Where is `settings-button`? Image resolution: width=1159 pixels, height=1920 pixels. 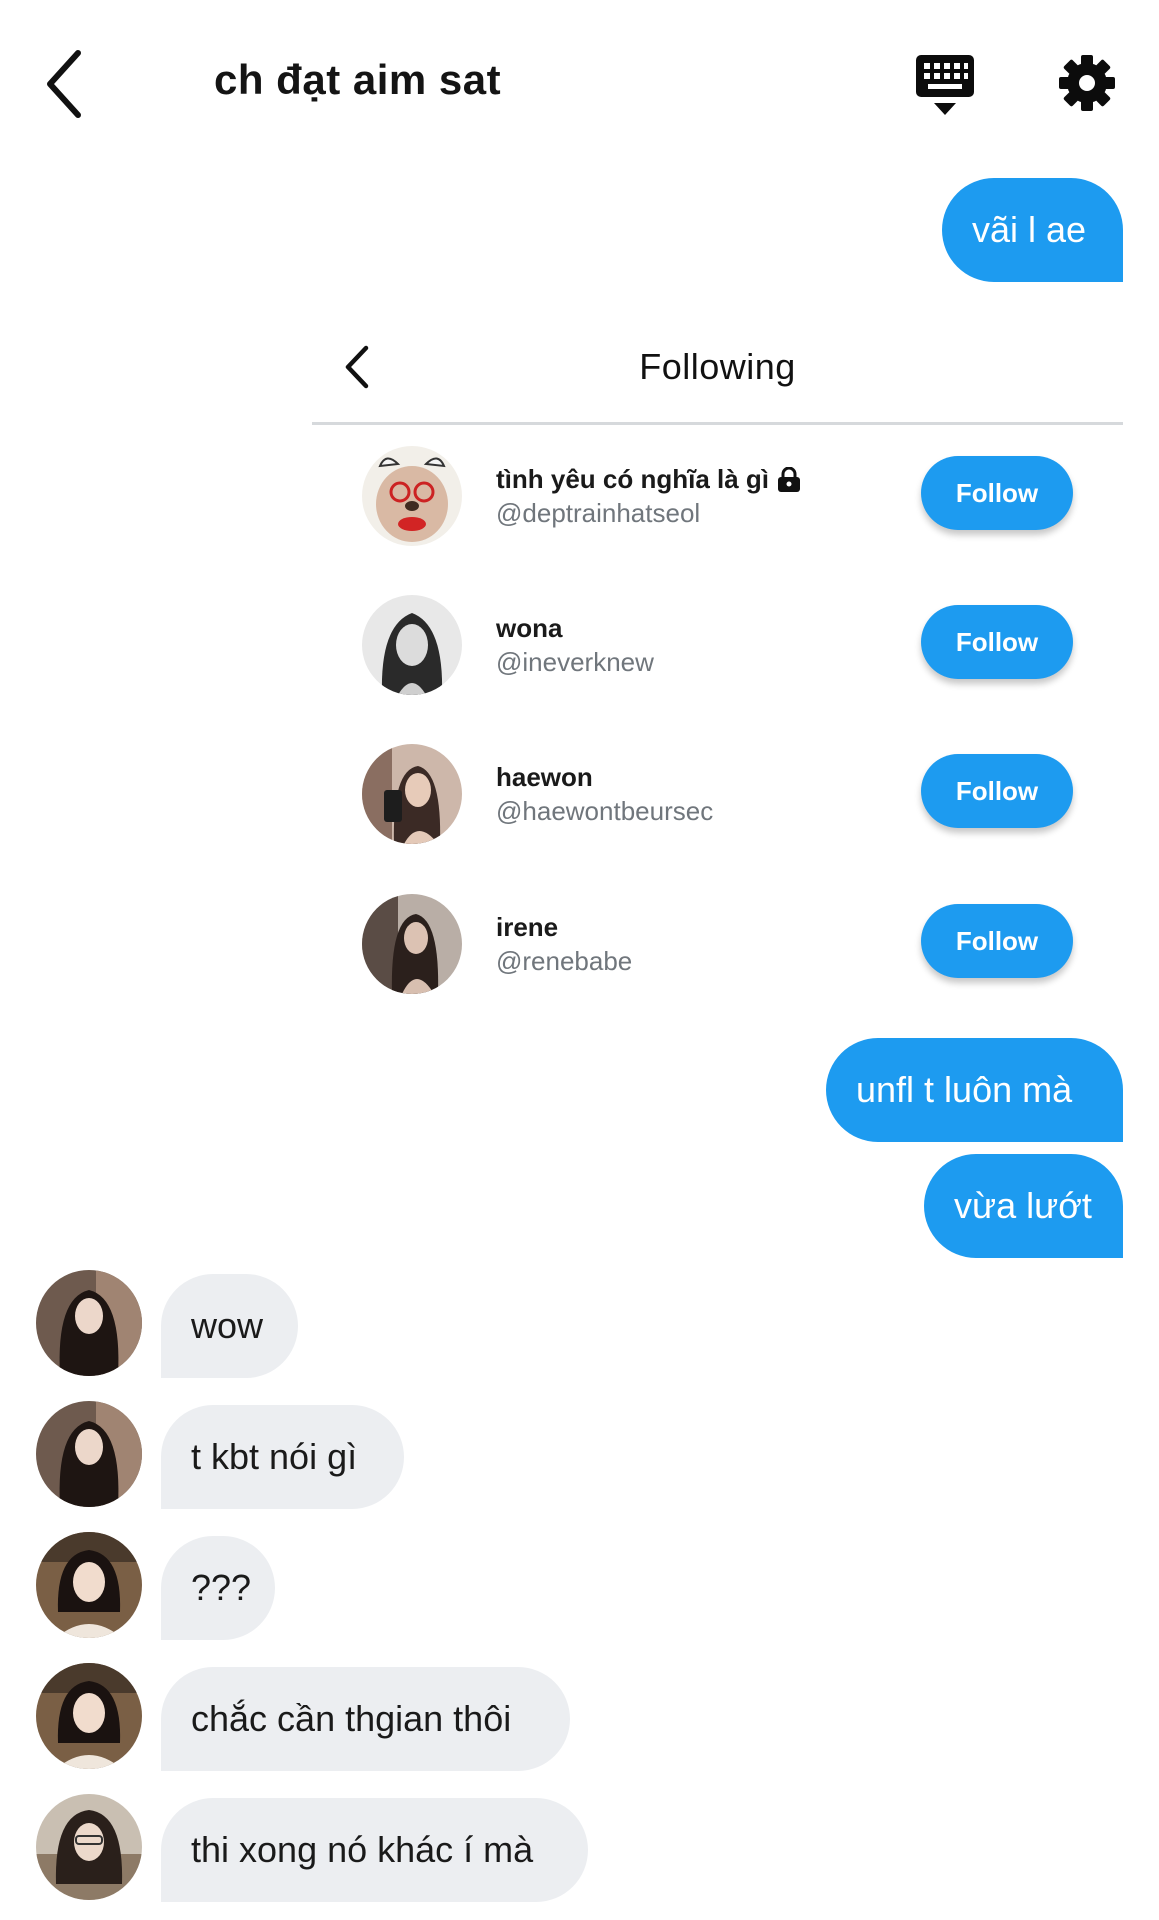 settings-button is located at coordinates (1087, 83).